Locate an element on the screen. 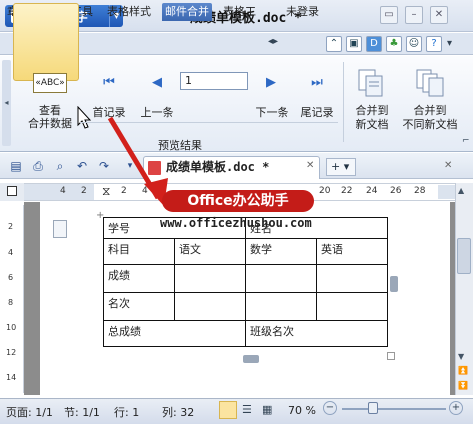 This screenshot has width=473, height=424. vertical-scrollbar is located at coordinates (464, 289).